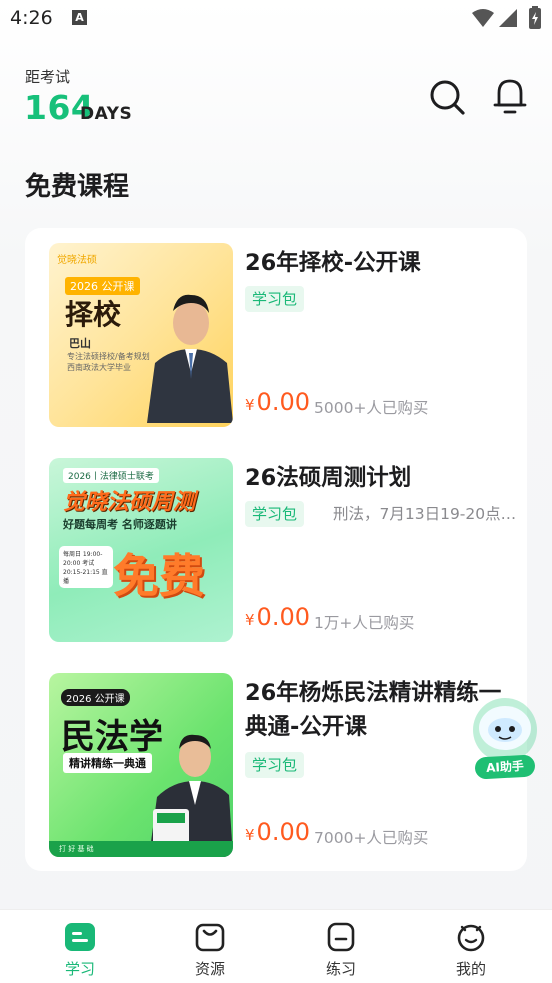 Image resolution: width=552 pixels, height=983 pixels. I want to click on course-title: 26法硕周测计划, so click(328, 478).